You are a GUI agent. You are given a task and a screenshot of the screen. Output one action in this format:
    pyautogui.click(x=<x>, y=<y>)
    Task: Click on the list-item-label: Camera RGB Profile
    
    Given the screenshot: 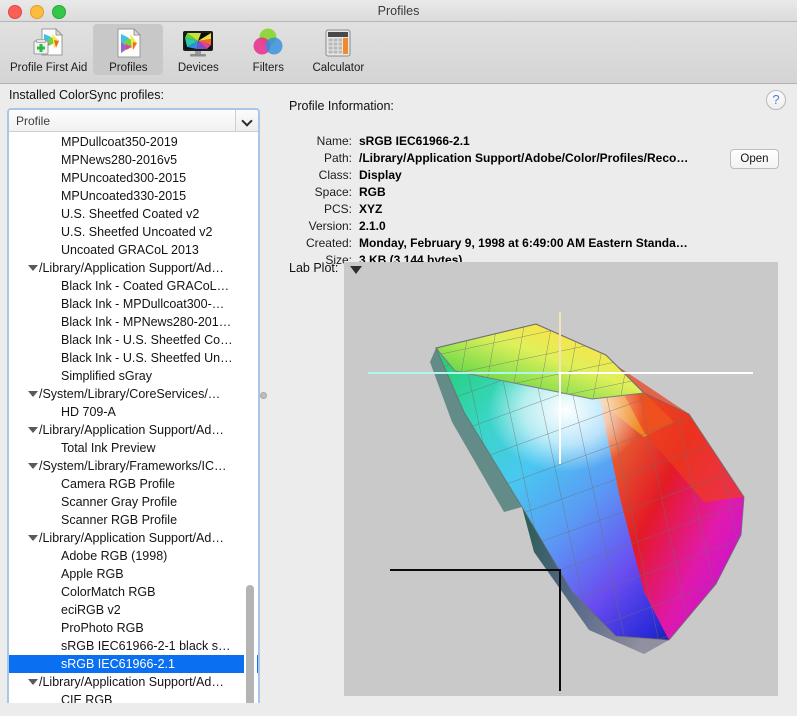 What is the action you would take?
    pyautogui.click(x=118, y=484)
    